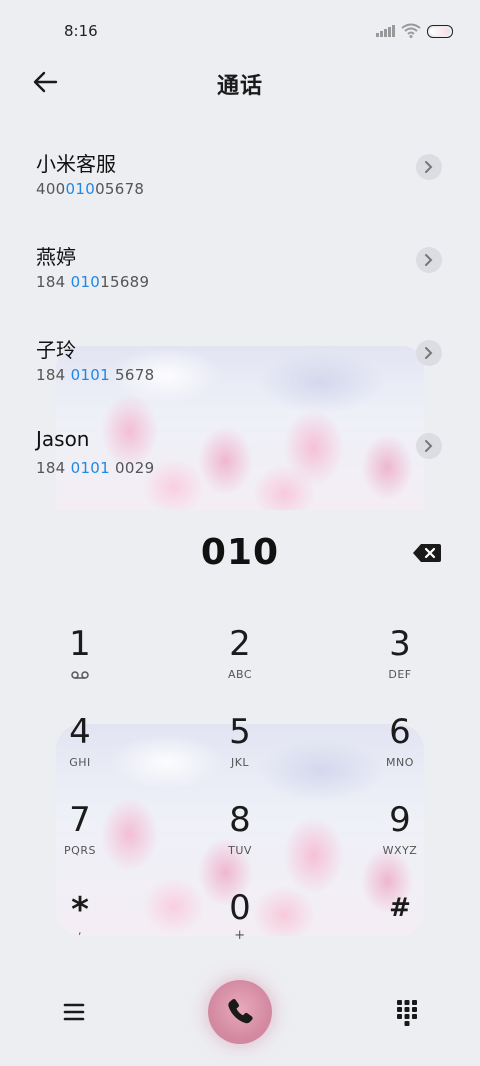 The image size is (480, 1066). I want to click on contact-name: Jason, so click(63, 439).